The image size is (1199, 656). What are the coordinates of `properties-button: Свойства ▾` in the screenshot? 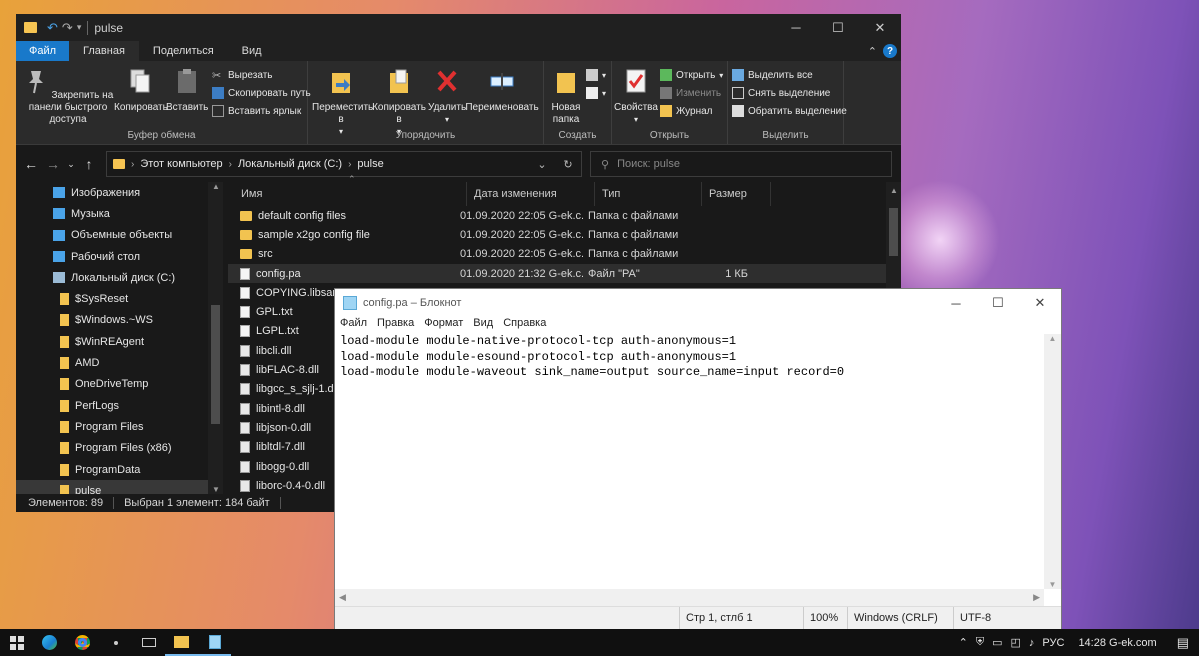 It's located at (636, 96).